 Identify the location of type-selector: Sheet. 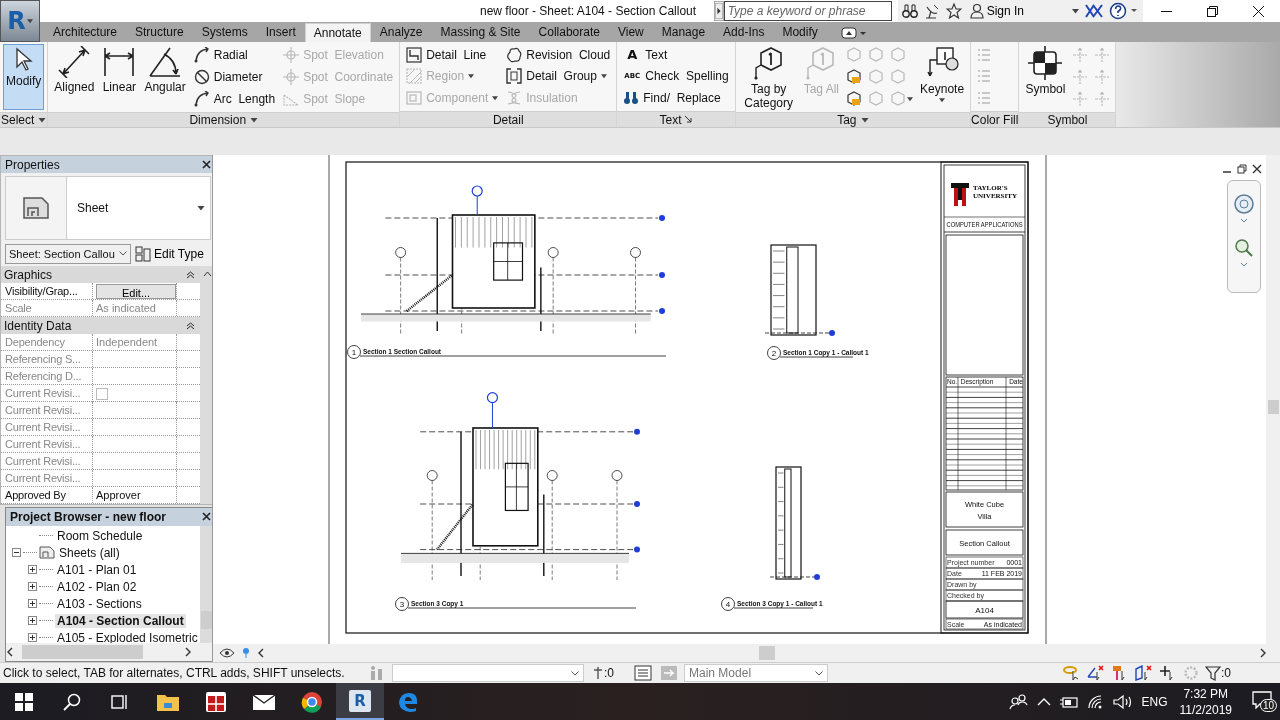
(108, 208).